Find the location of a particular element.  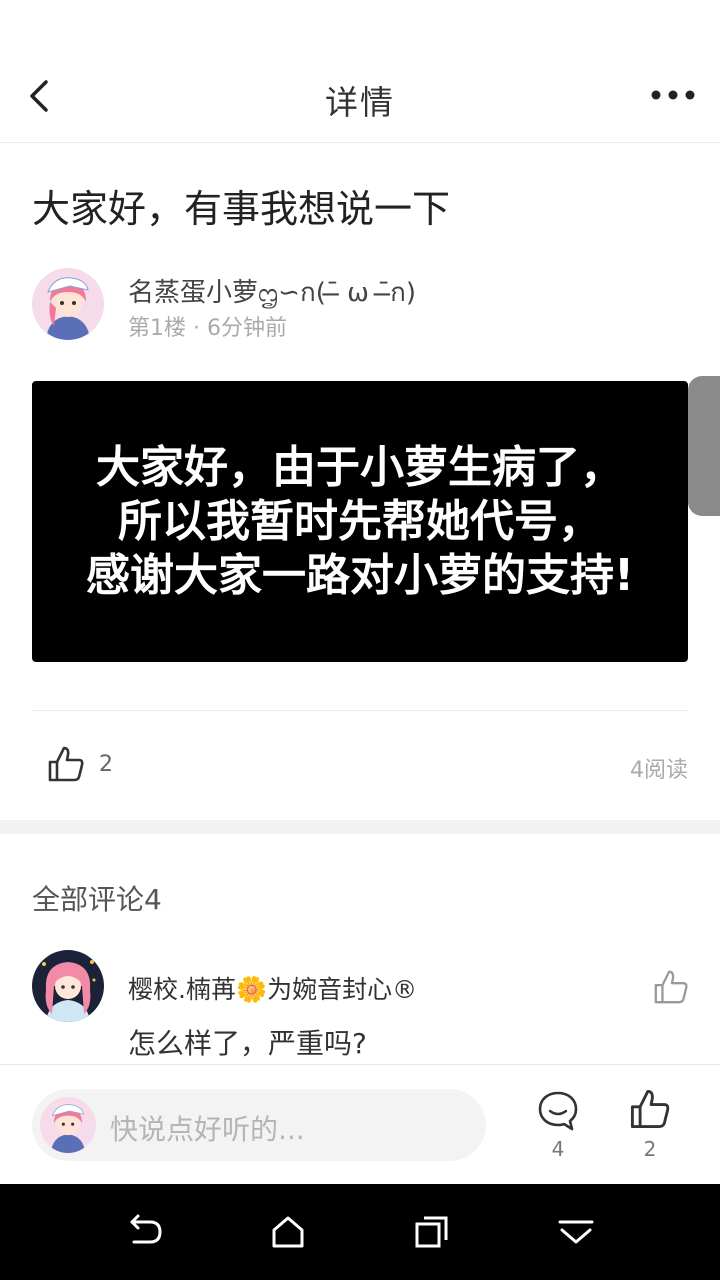

comment-like-button is located at coordinates (671, 987).